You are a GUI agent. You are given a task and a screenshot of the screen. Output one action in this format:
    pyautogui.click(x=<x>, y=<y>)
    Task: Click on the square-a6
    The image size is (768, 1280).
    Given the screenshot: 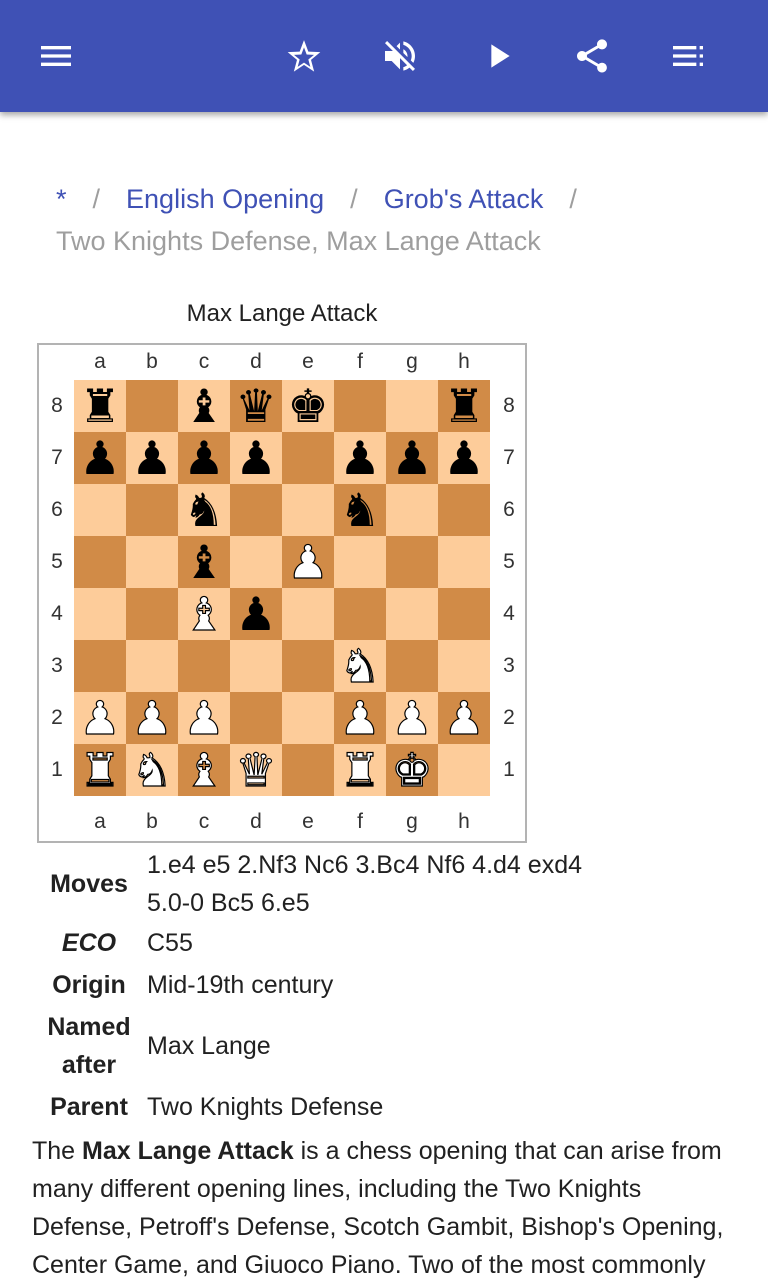 What is the action you would take?
    pyautogui.click(x=100, y=510)
    